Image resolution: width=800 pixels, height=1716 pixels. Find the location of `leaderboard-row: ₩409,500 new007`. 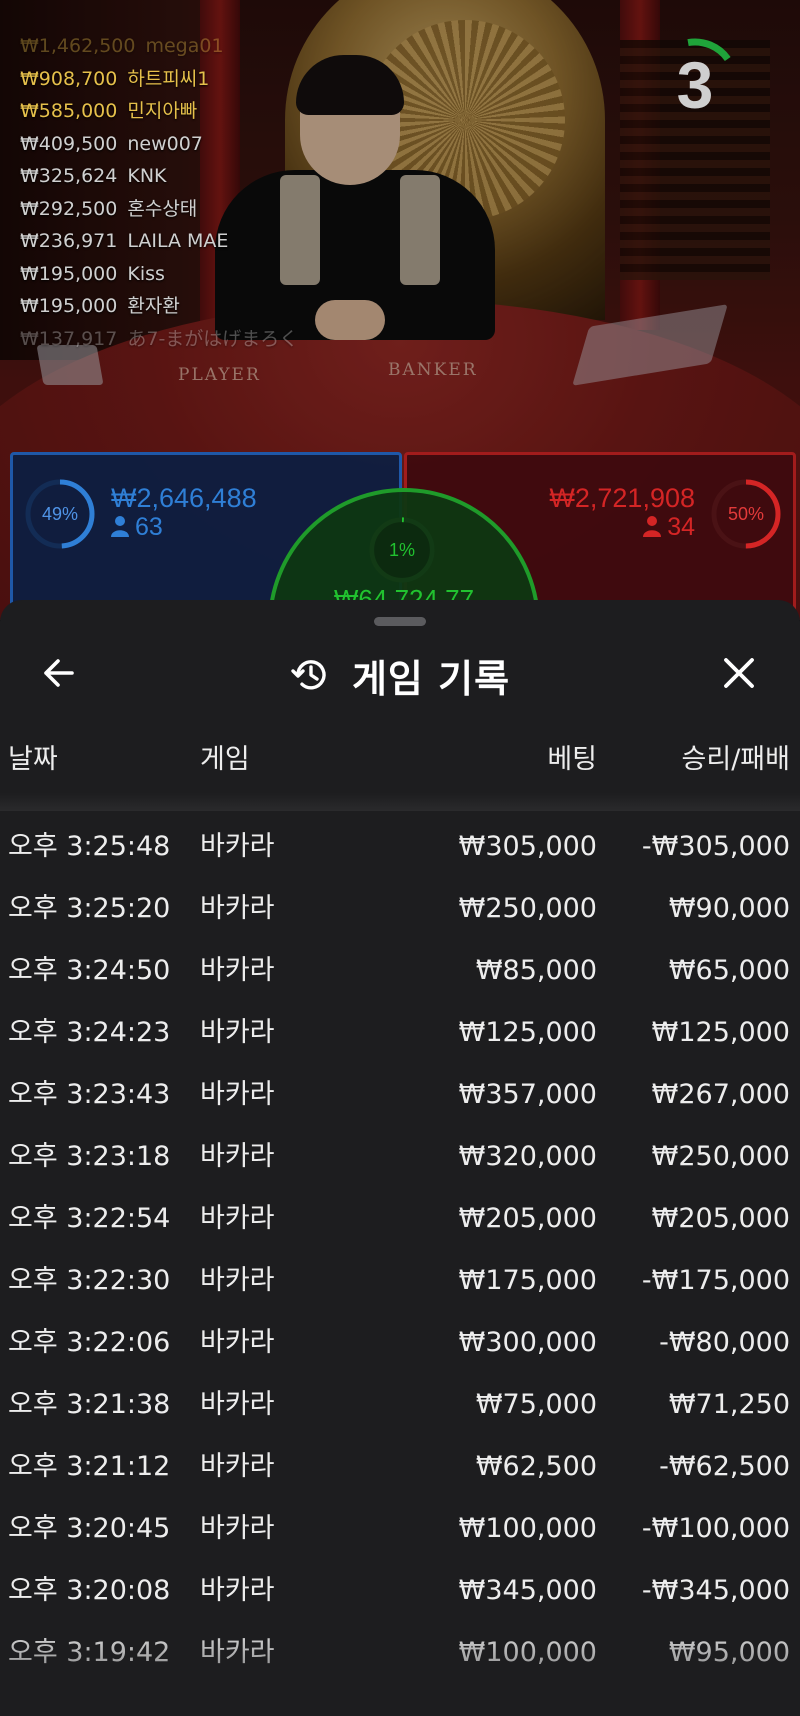

leaderboard-row: ₩409,500 new007 is located at coordinates (159, 144).